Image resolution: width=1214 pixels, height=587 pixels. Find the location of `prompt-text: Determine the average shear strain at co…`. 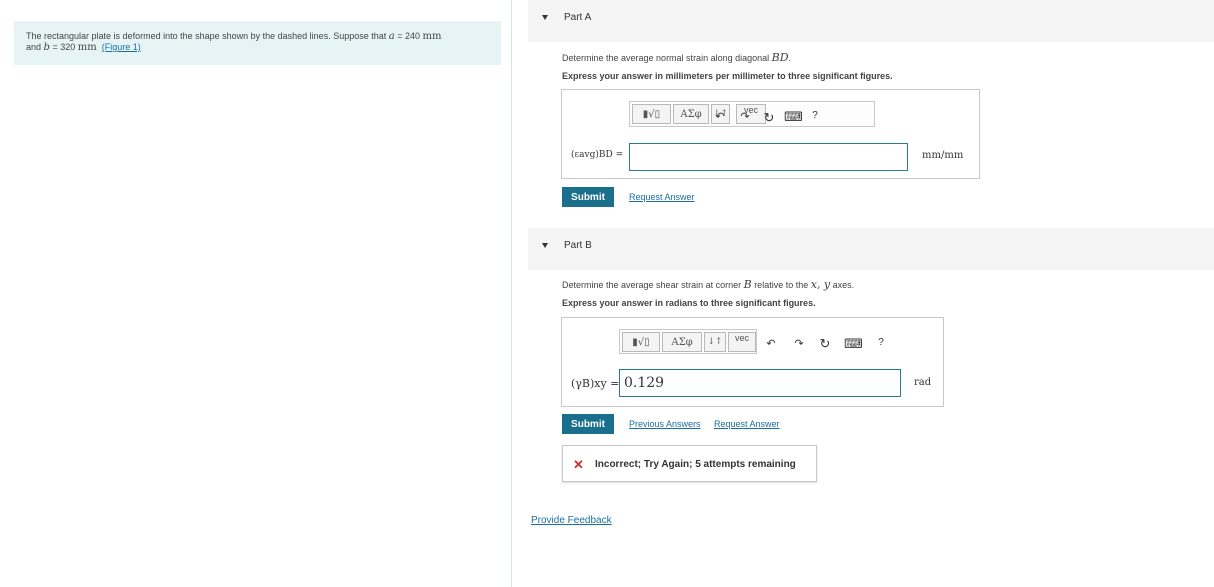

prompt-text: Determine the average shear strain at co… is located at coordinates (653, 285).